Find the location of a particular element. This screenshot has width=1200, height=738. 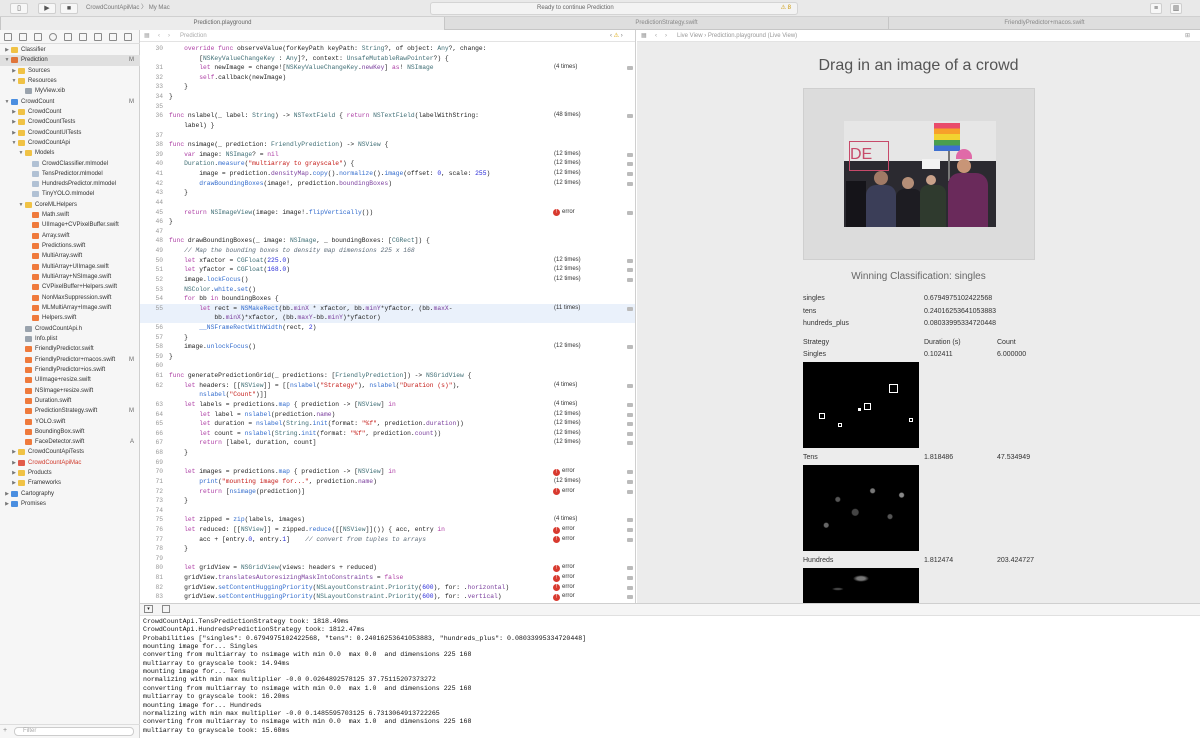

filter-input: Filter is located at coordinates (74, 731).